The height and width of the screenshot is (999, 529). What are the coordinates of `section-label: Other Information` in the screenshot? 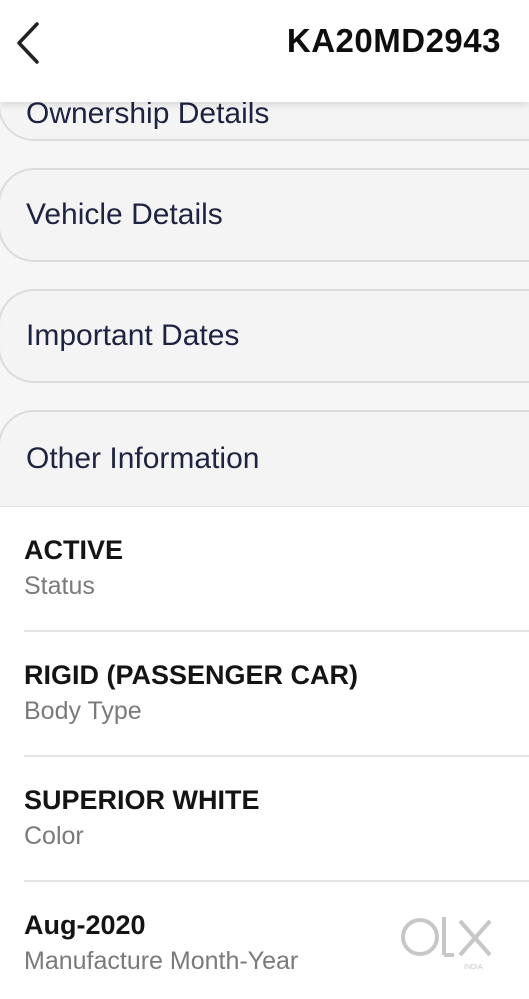 It's located at (143, 458).